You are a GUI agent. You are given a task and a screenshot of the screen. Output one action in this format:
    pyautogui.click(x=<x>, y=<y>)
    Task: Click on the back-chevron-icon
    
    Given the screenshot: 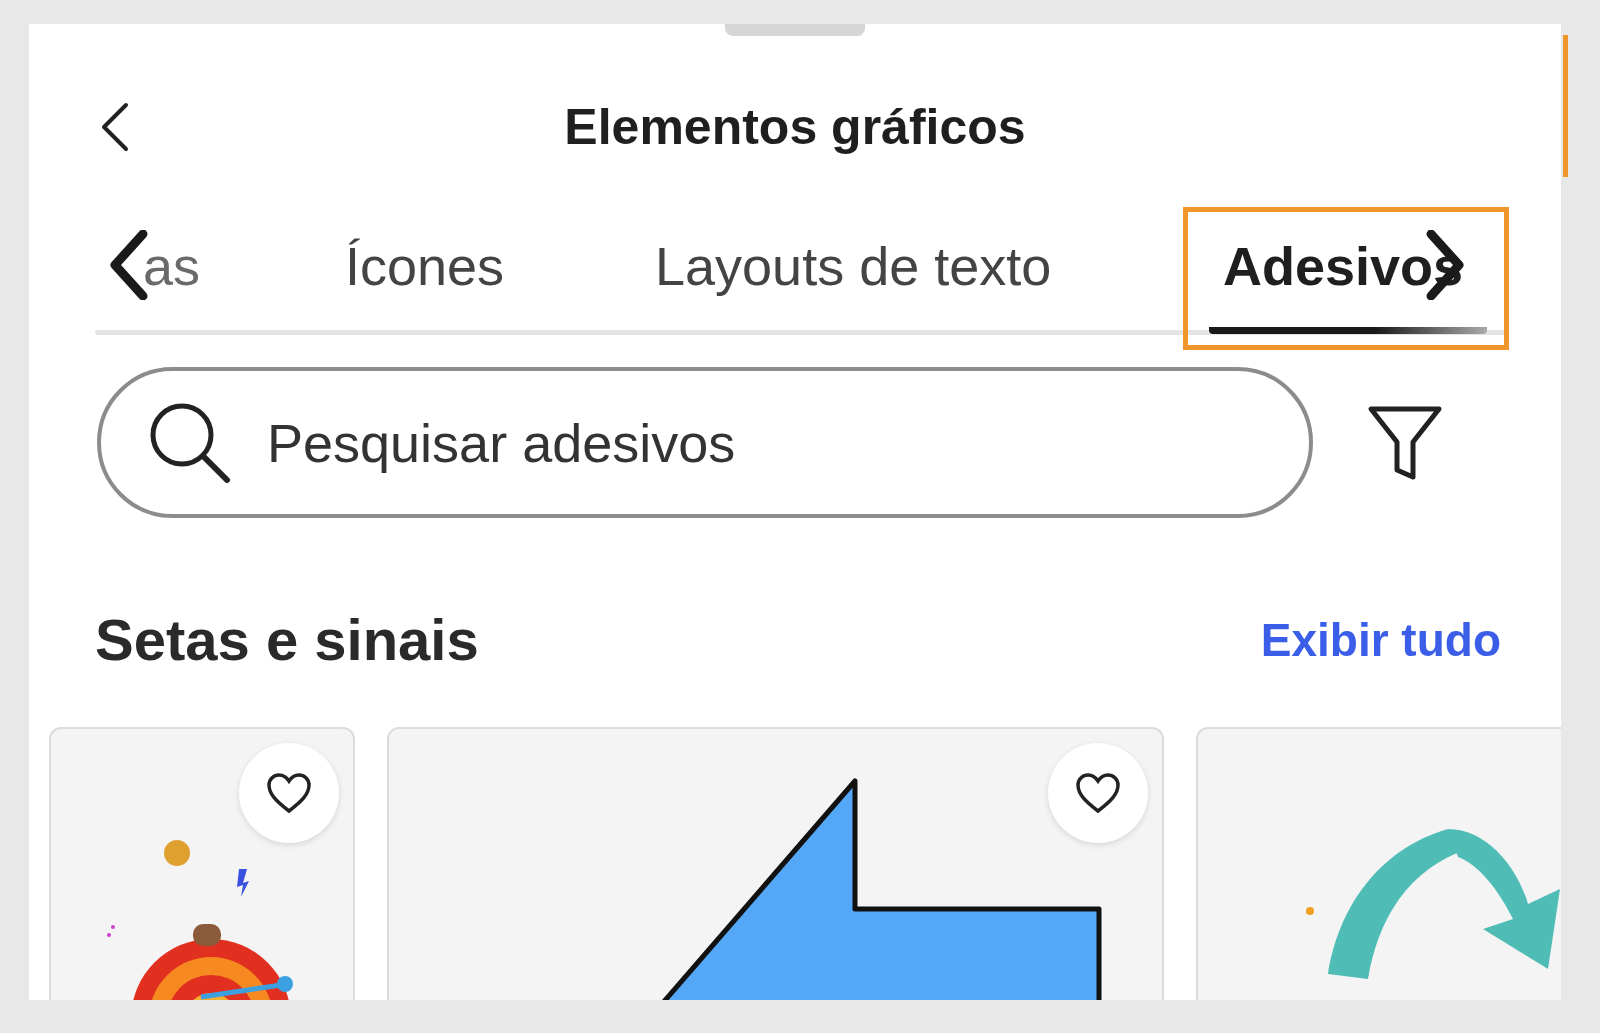 What is the action you would take?
    pyautogui.click(x=115, y=127)
    